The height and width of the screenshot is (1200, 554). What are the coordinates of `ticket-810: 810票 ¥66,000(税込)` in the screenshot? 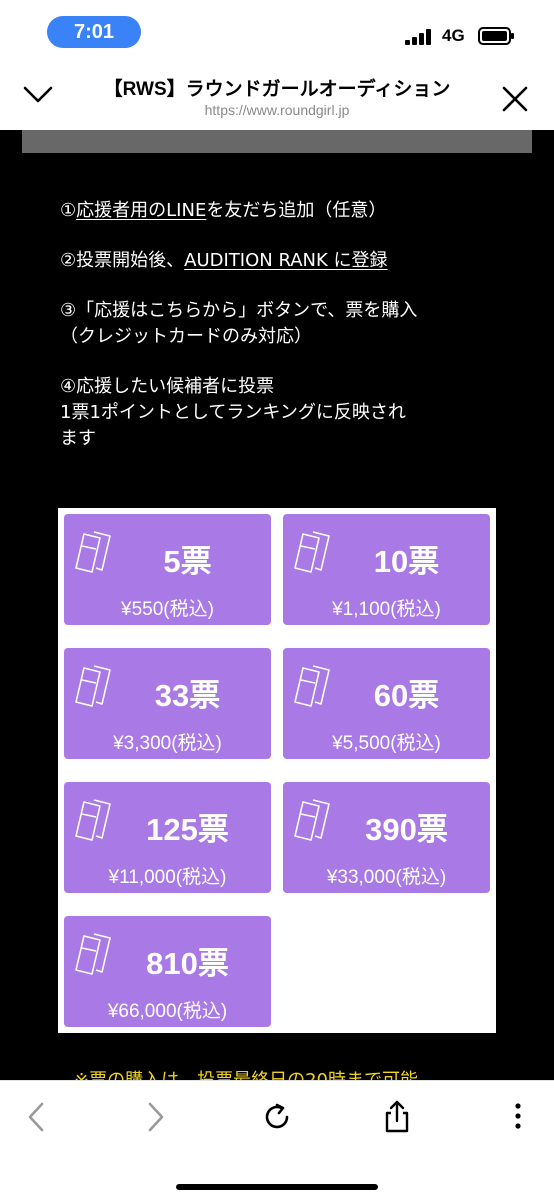 It's located at (167, 971).